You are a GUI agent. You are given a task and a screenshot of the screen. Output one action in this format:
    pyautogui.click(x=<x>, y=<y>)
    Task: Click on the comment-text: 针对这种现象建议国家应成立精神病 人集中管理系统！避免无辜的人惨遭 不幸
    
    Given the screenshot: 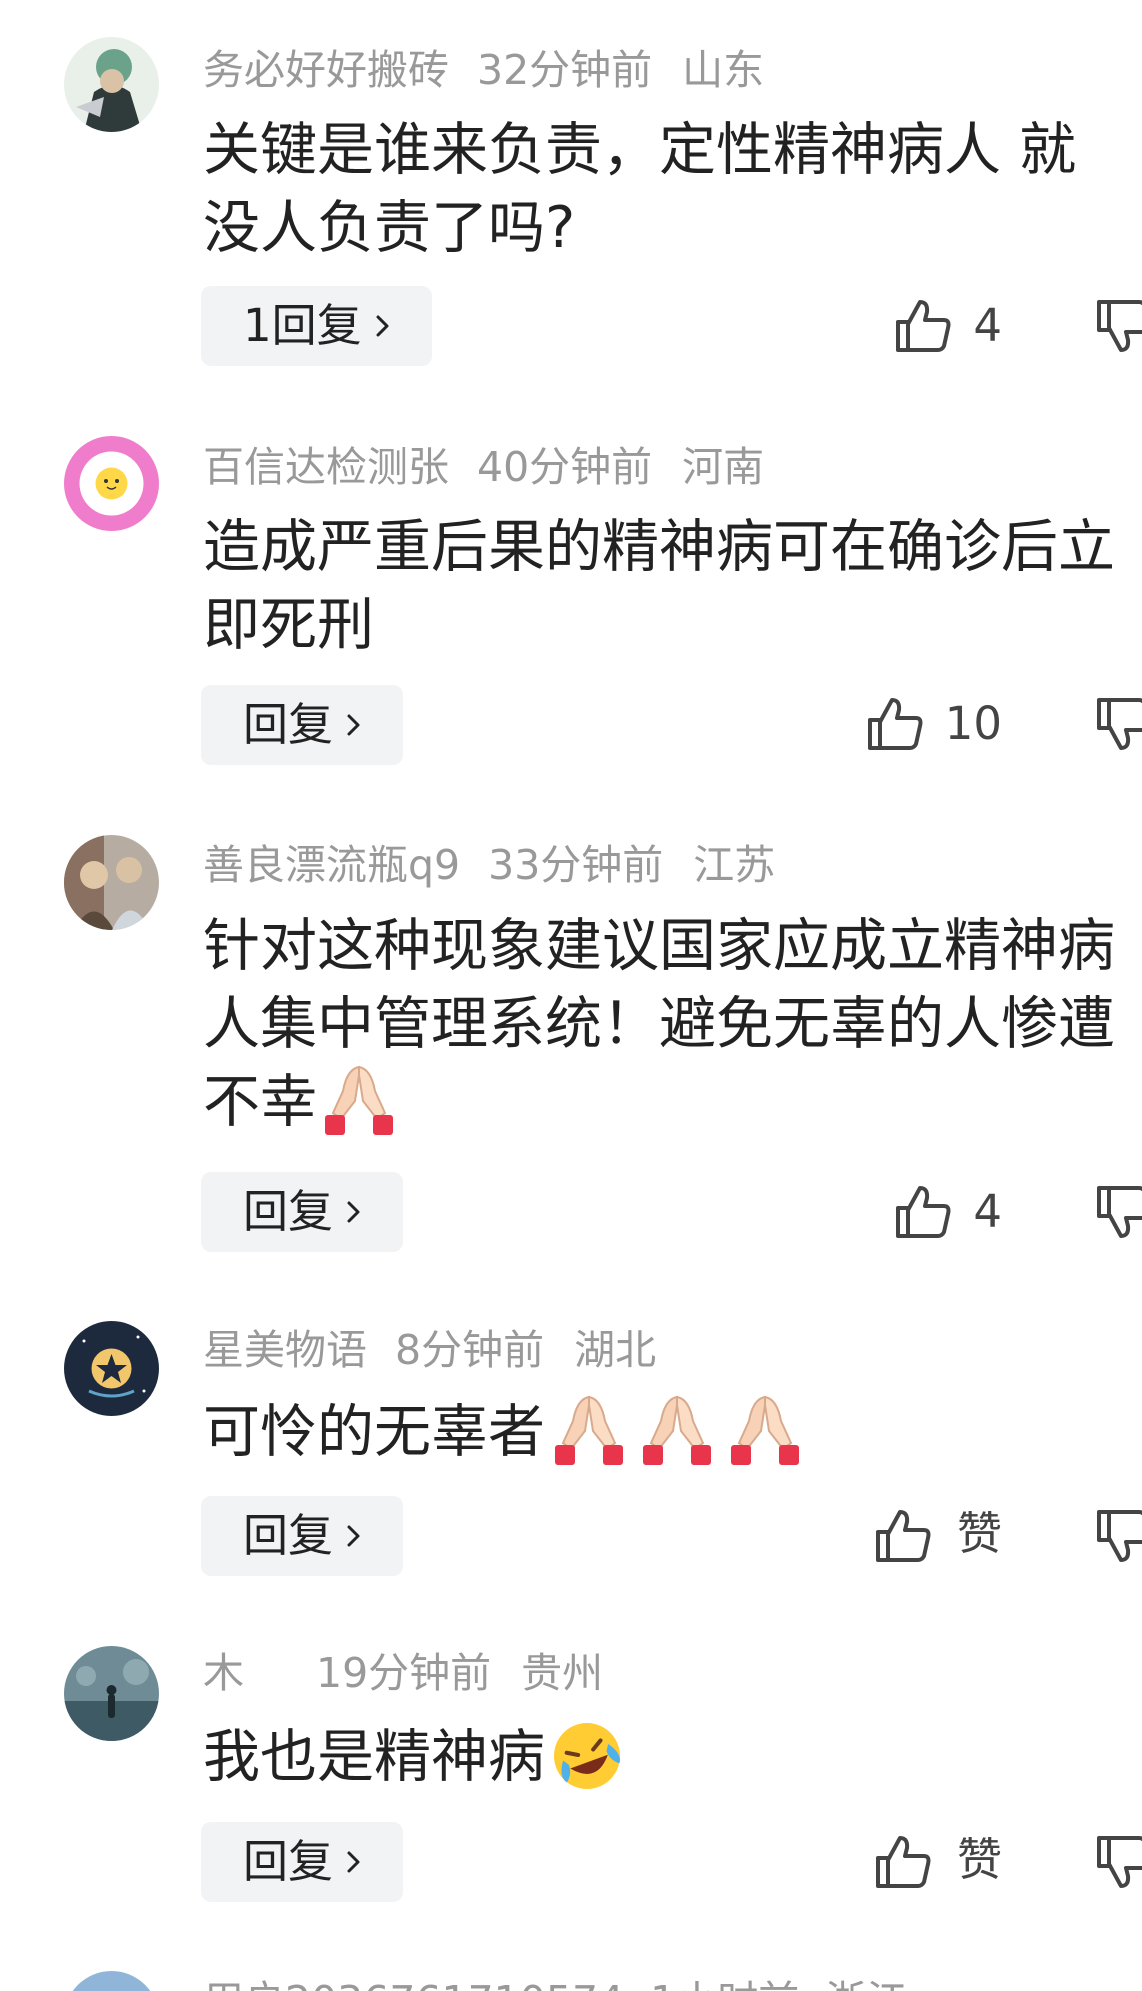 What is the action you would take?
    pyautogui.click(x=672, y=1024)
    